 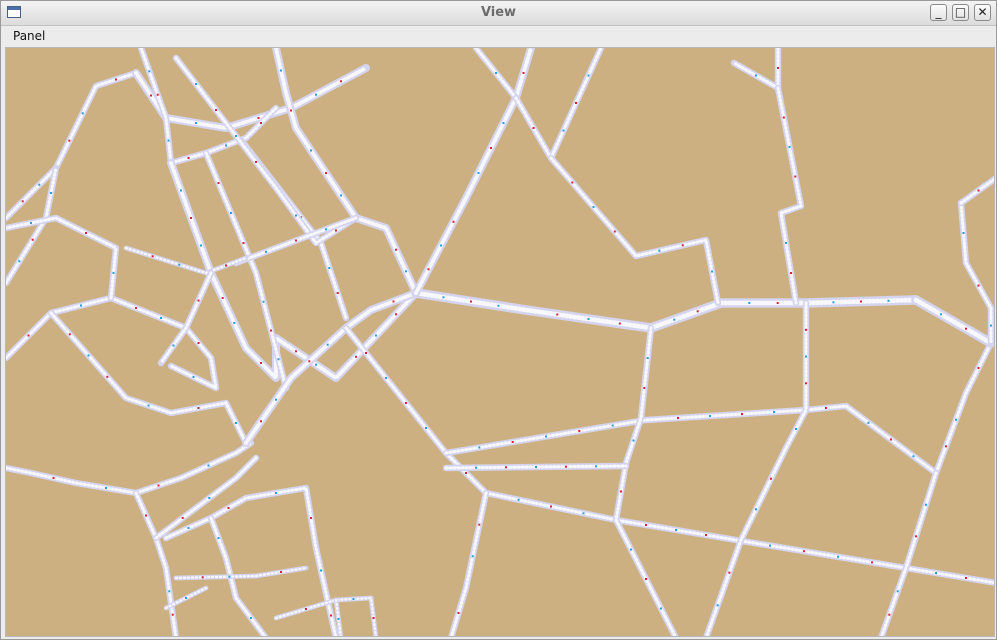 I want to click on title-bar: View _ □ ✕, so click(x=498, y=13).